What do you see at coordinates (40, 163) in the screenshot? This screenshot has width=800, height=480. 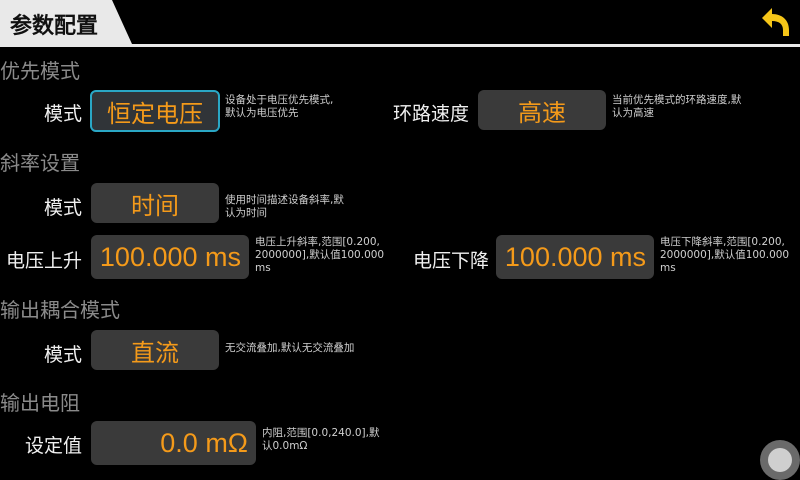 I see `section-slope-settings: 斜率设置` at bounding box center [40, 163].